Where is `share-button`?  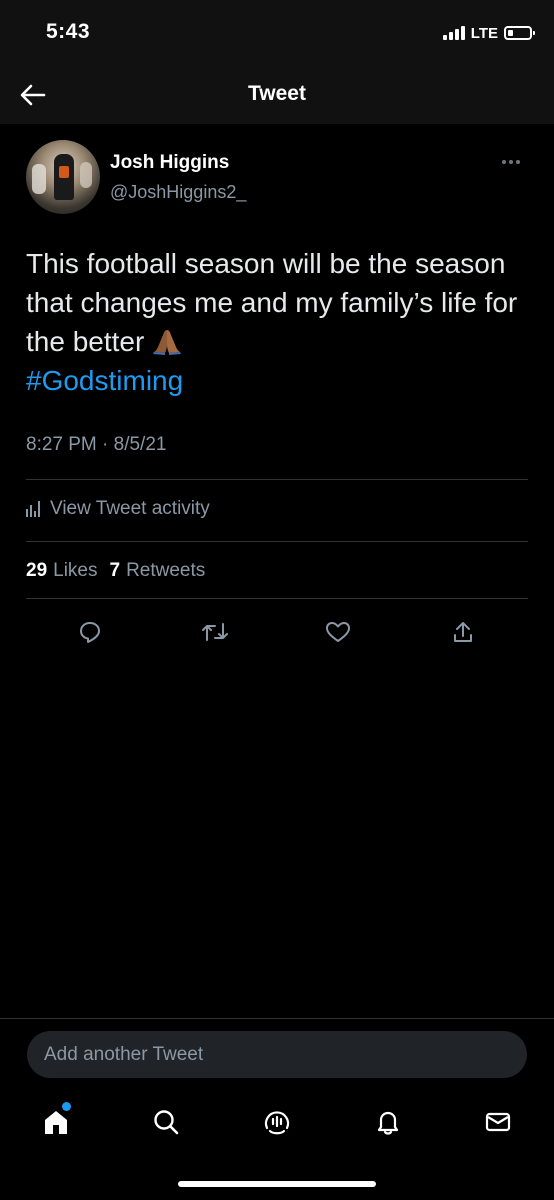 share-button is located at coordinates (463, 632).